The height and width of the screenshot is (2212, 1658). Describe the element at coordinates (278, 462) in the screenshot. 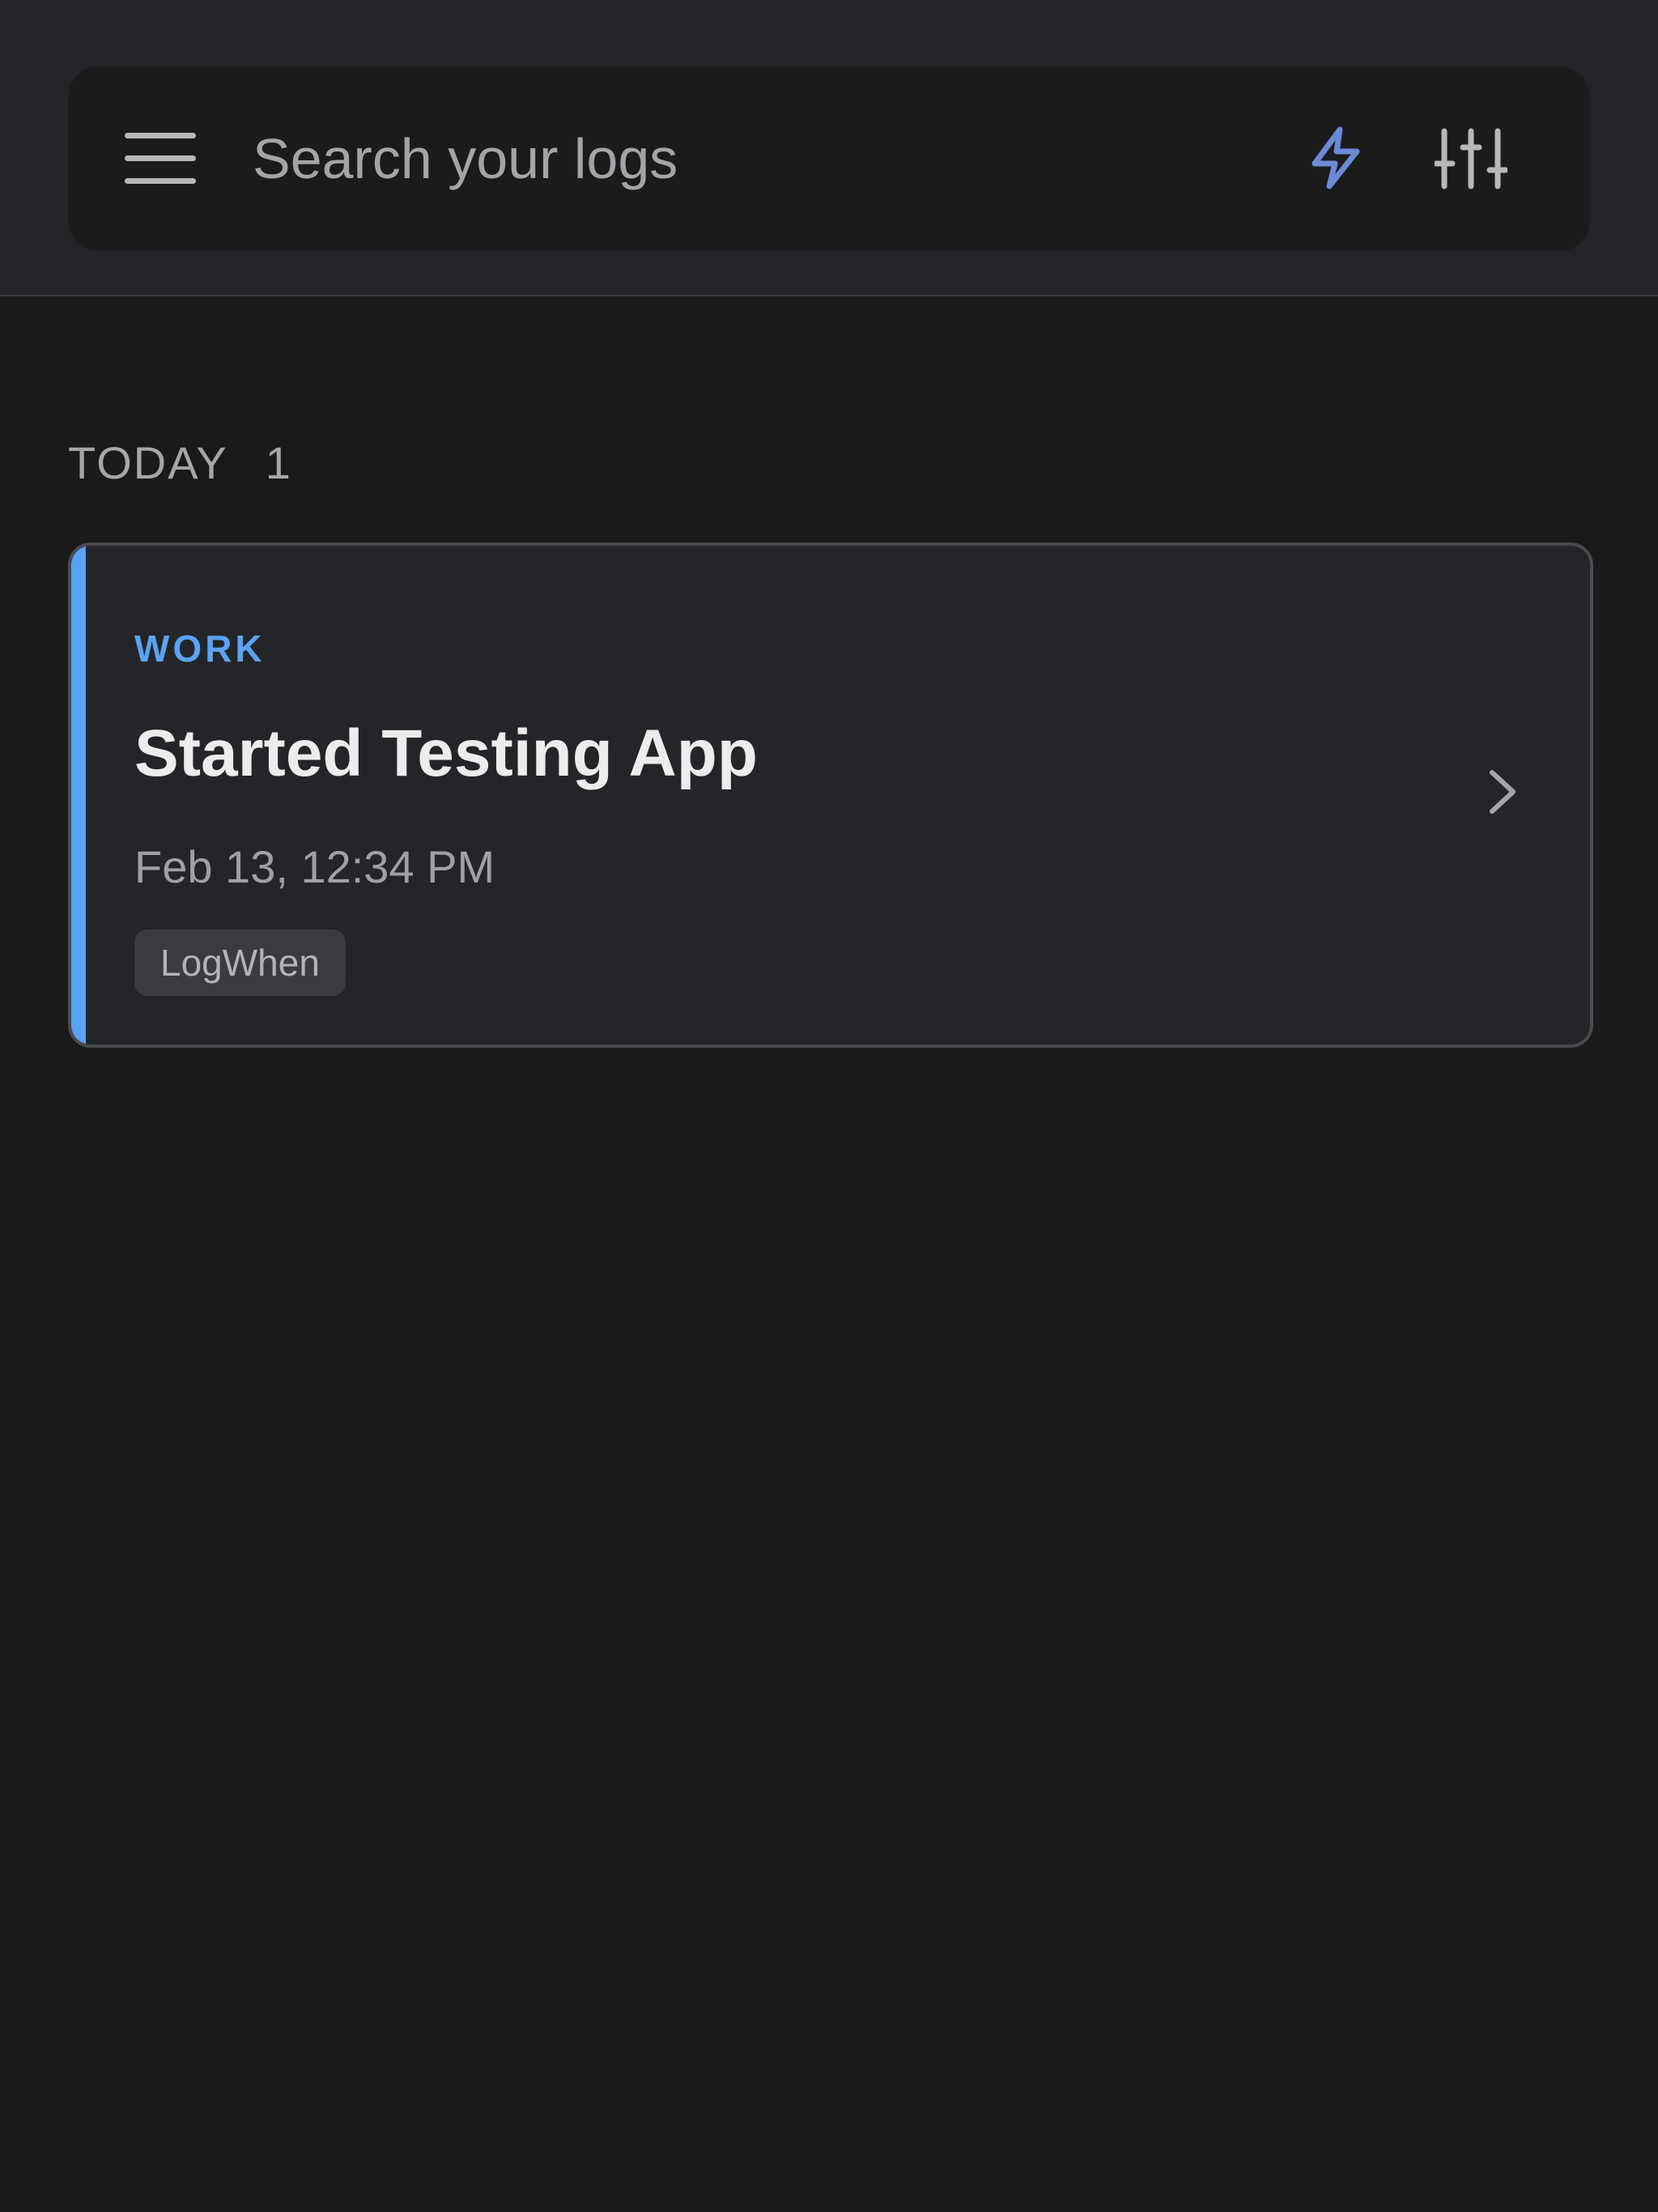

I see `section-count: 1` at that location.